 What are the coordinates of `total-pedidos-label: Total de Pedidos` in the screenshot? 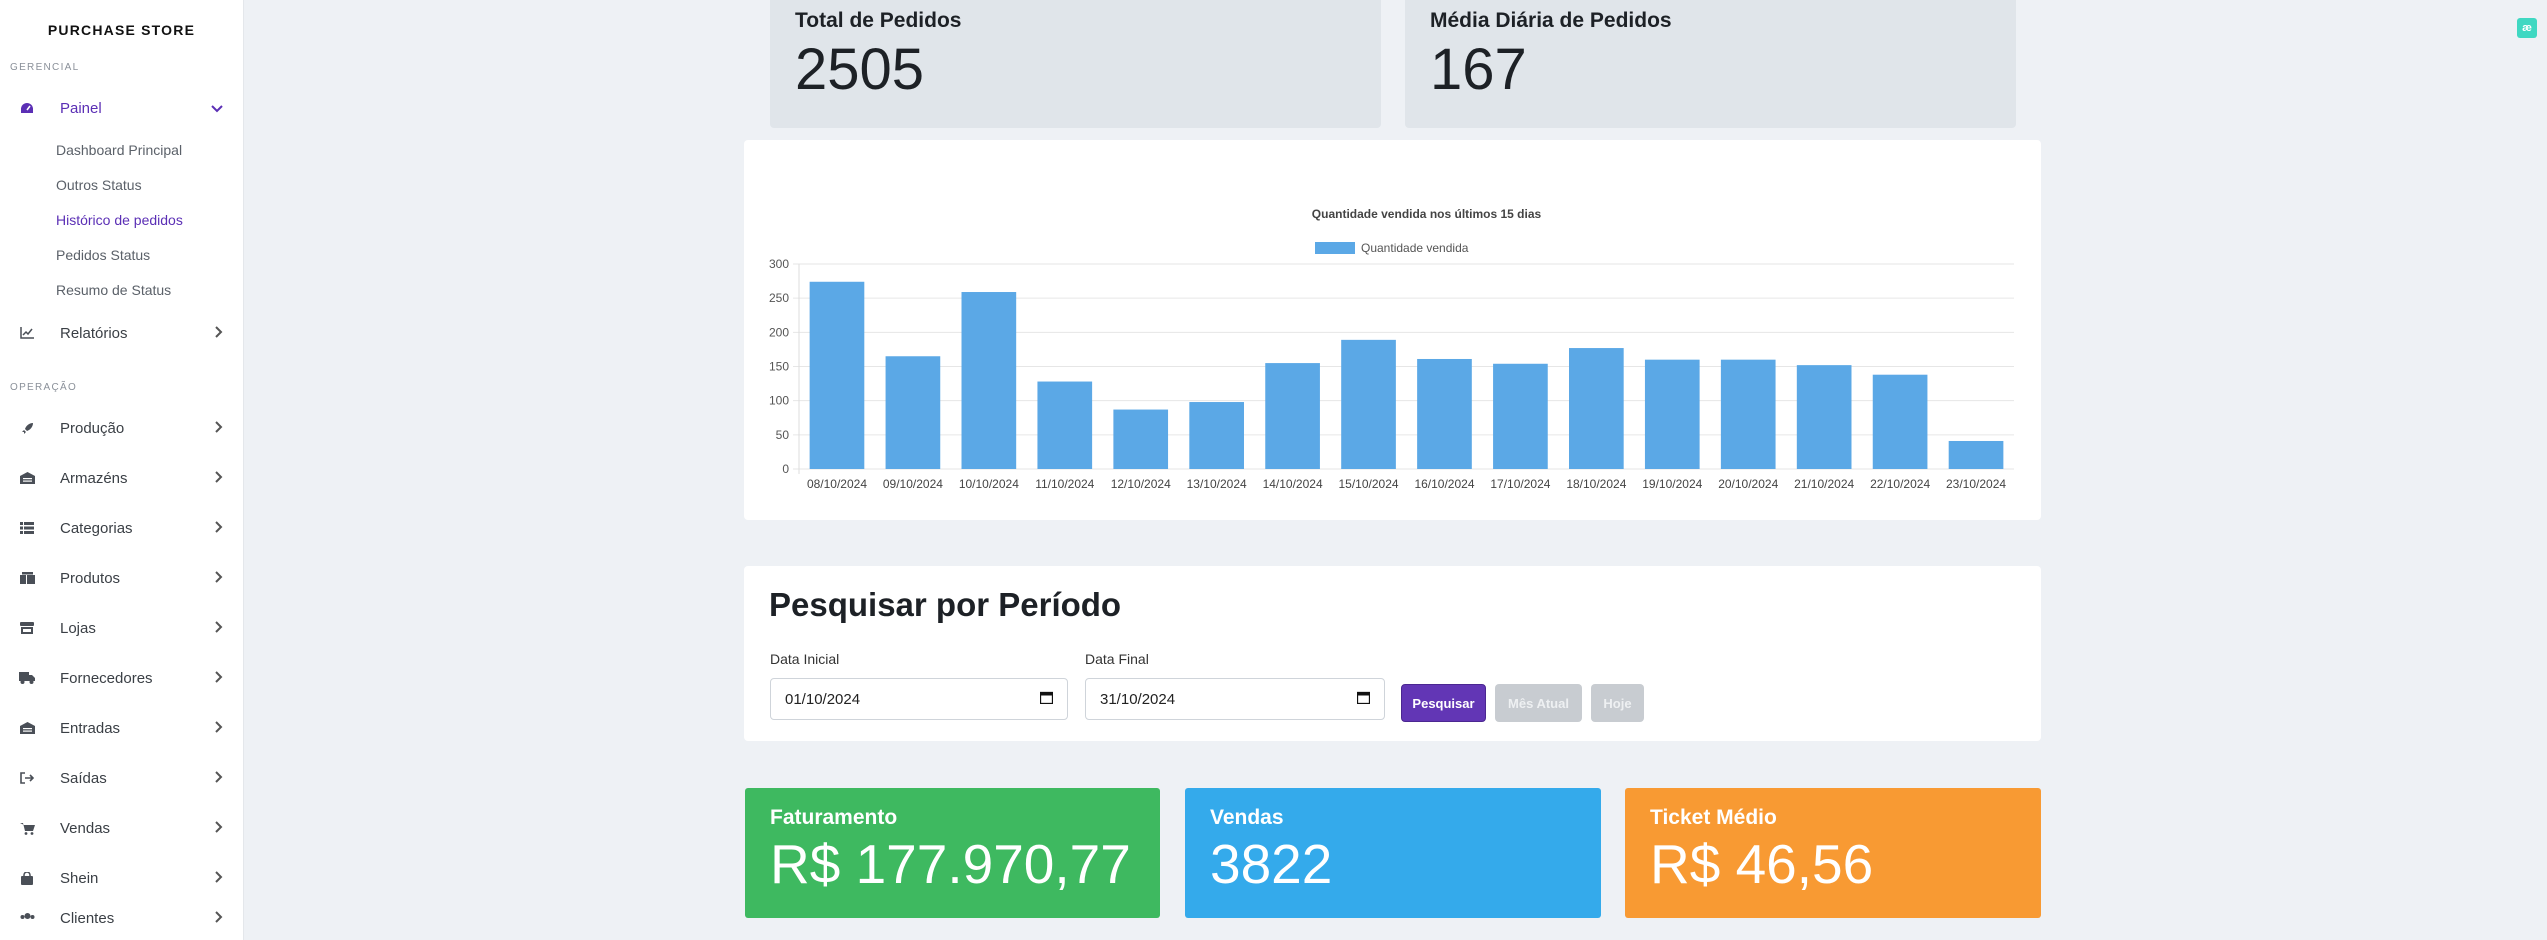 It's located at (878, 20).